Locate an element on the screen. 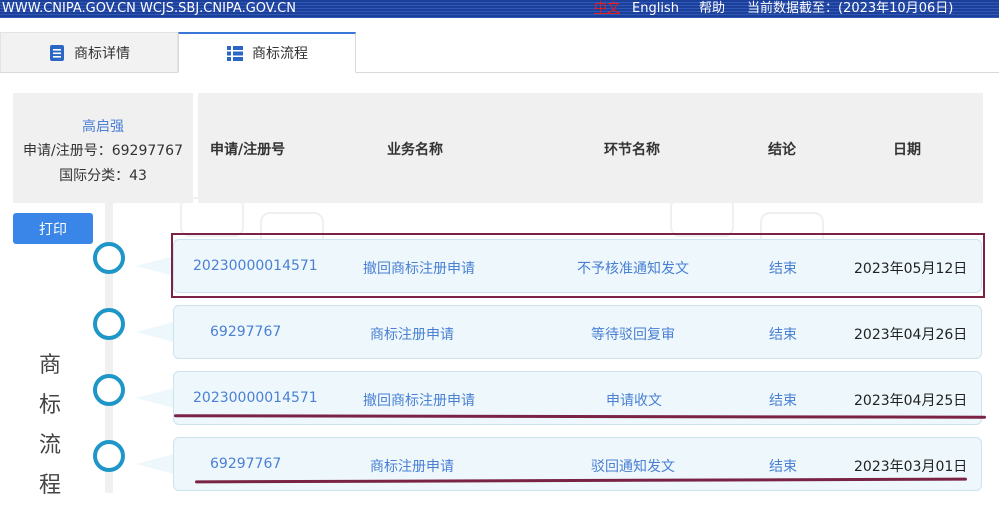 The width and height of the screenshot is (999, 506). table-row: 69297767 商标注册申请 等待驳回复审 结束 2023年04月26日 is located at coordinates (577, 332).